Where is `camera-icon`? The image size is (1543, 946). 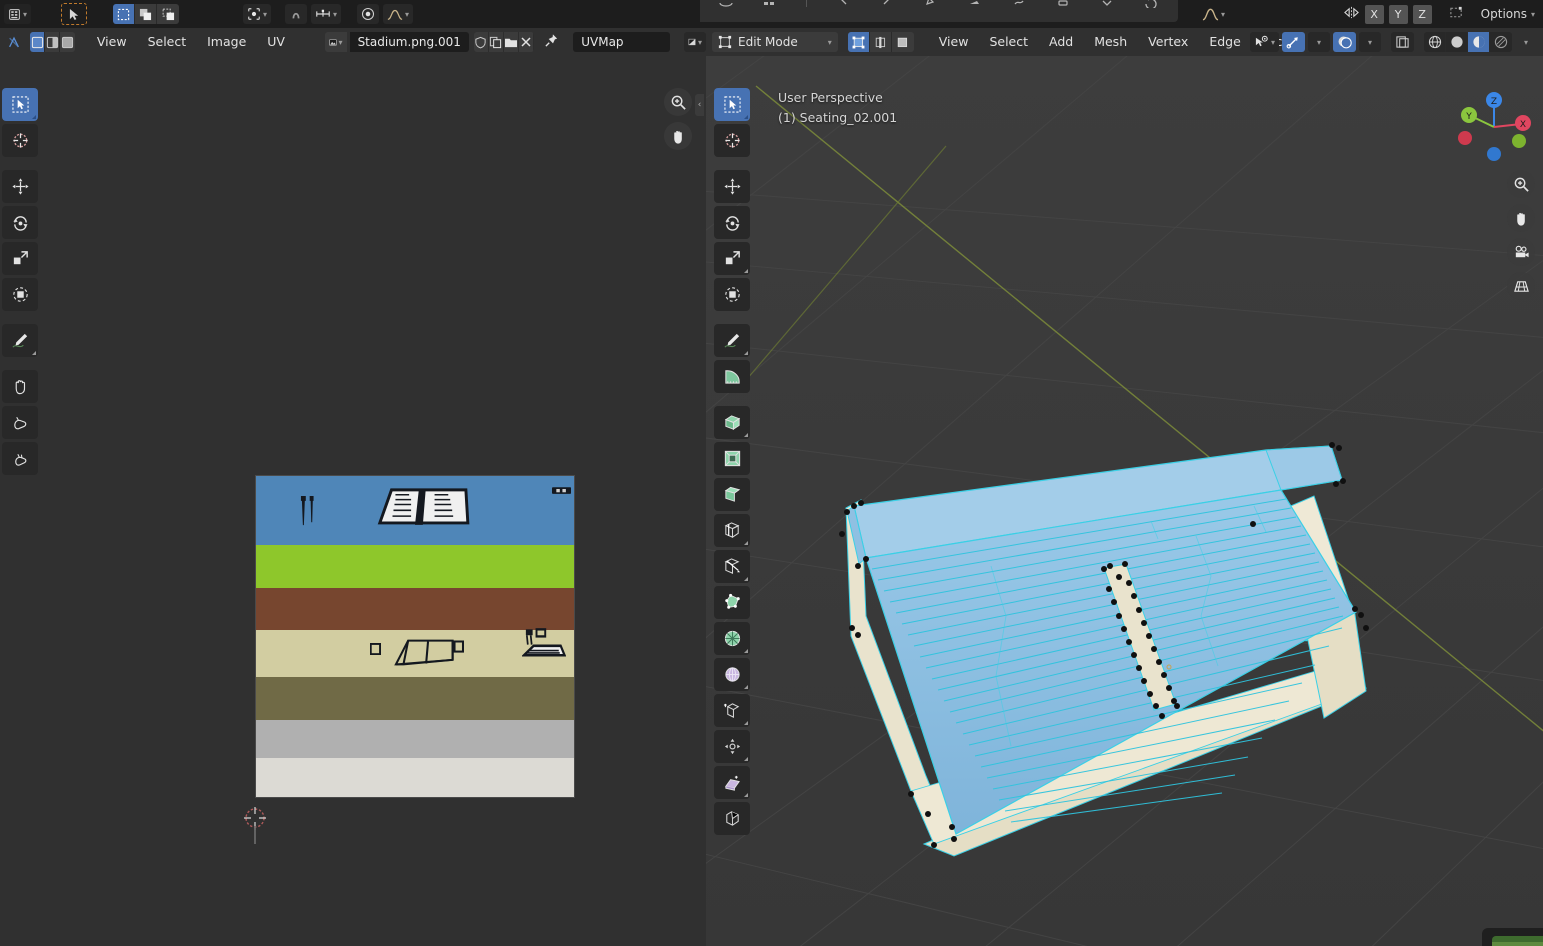 camera-icon is located at coordinates (1521, 252).